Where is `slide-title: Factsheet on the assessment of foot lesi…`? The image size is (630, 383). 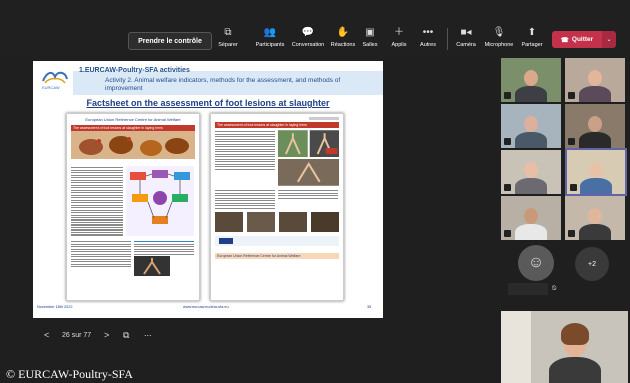 slide-title: Factsheet on the assessment of foot lesi… is located at coordinates (208, 103).